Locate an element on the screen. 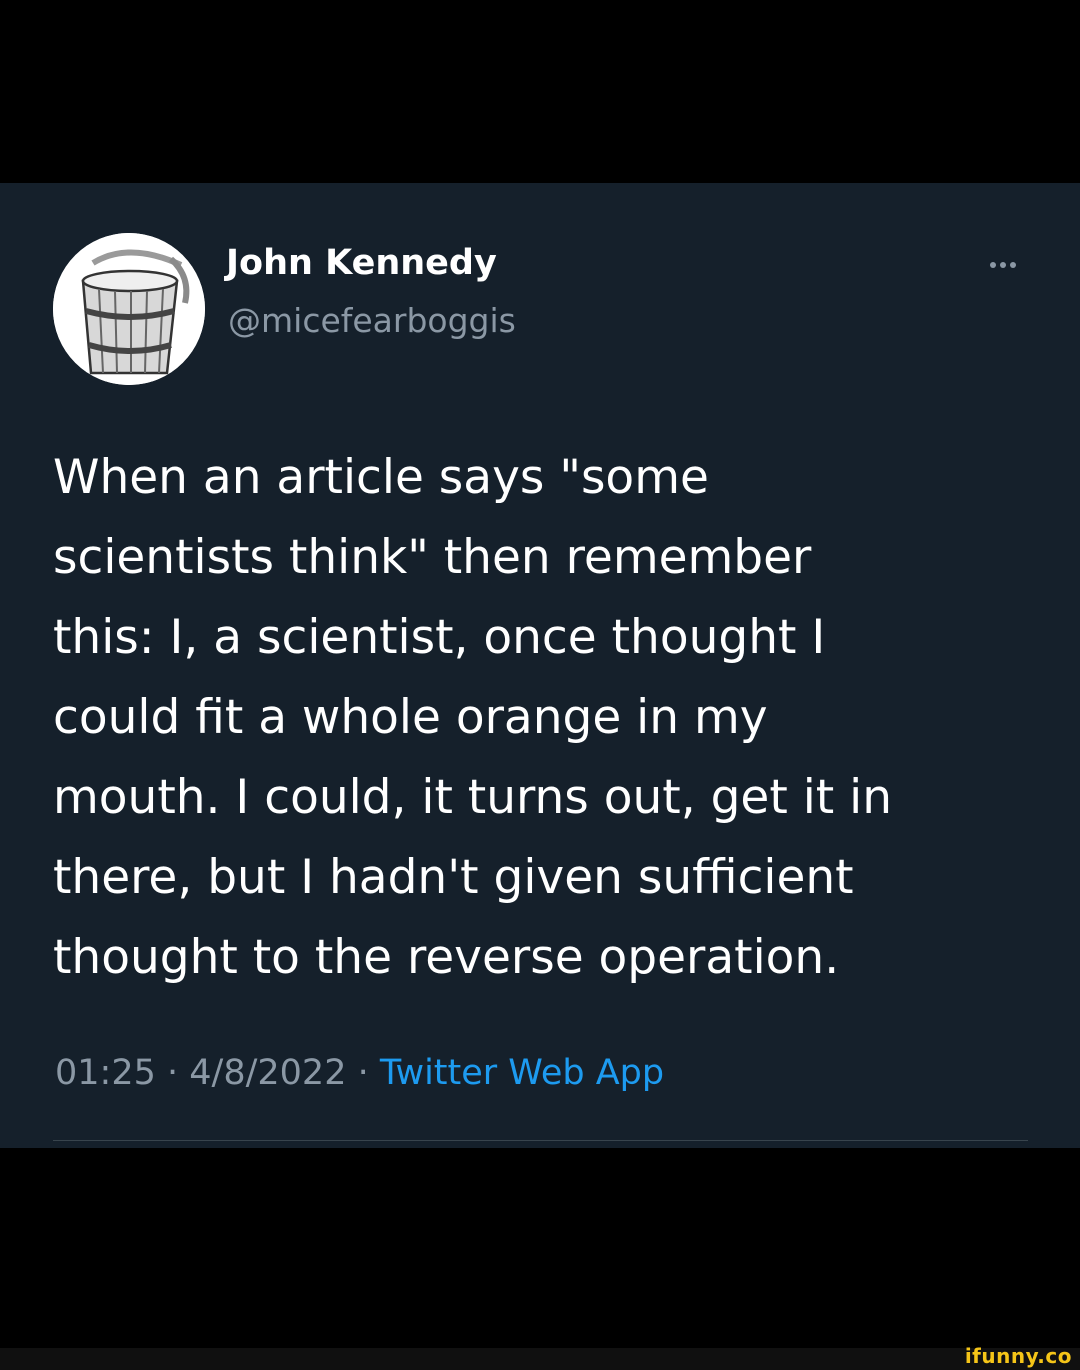 The image size is (1080, 1370). author-handle: @micefearboggis is located at coordinates (372, 320).